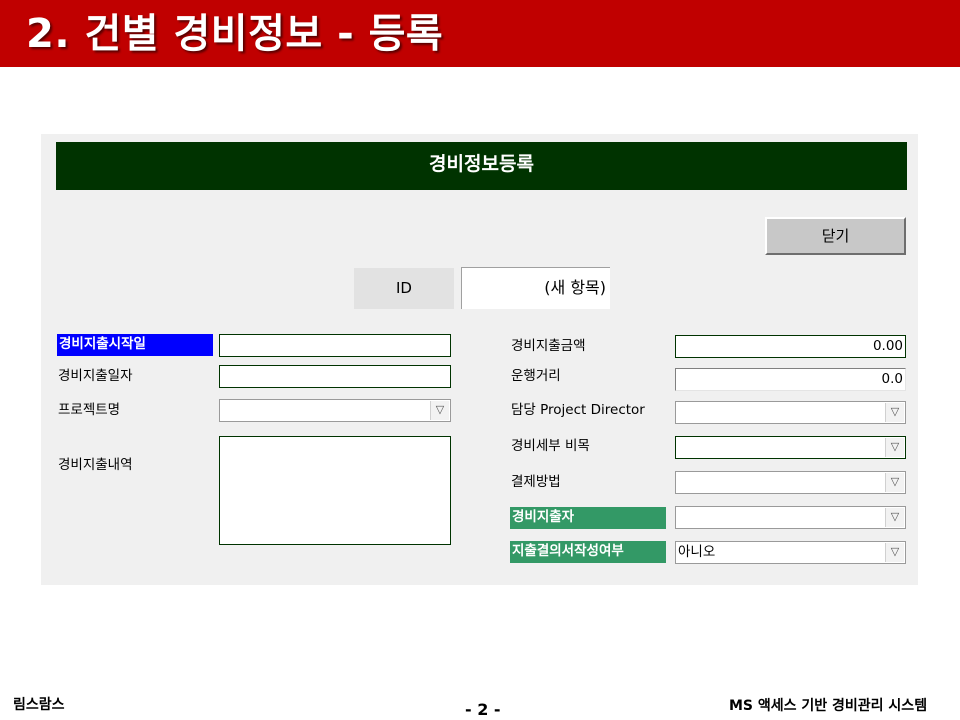 The image size is (960, 720). What do you see at coordinates (588, 518) in the screenshot?
I see `spender-label: 경비지출자` at bounding box center [588, 518].